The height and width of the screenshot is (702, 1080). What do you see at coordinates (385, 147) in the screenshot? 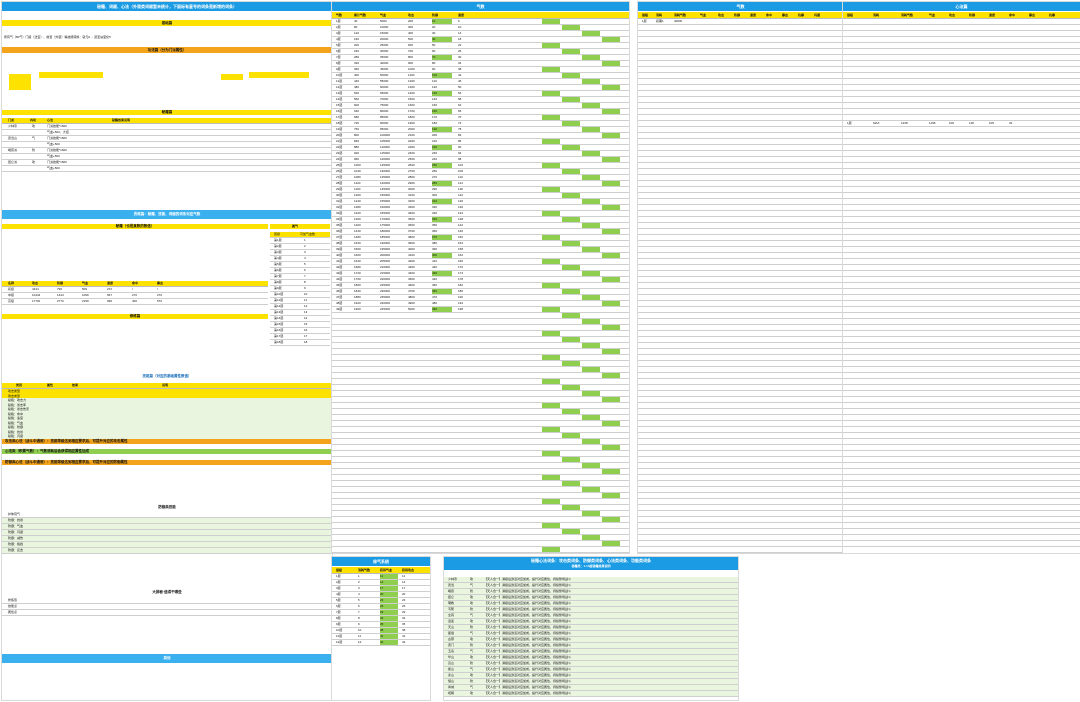
I see `table-cell: 110000` at bounding box center [385, 147].